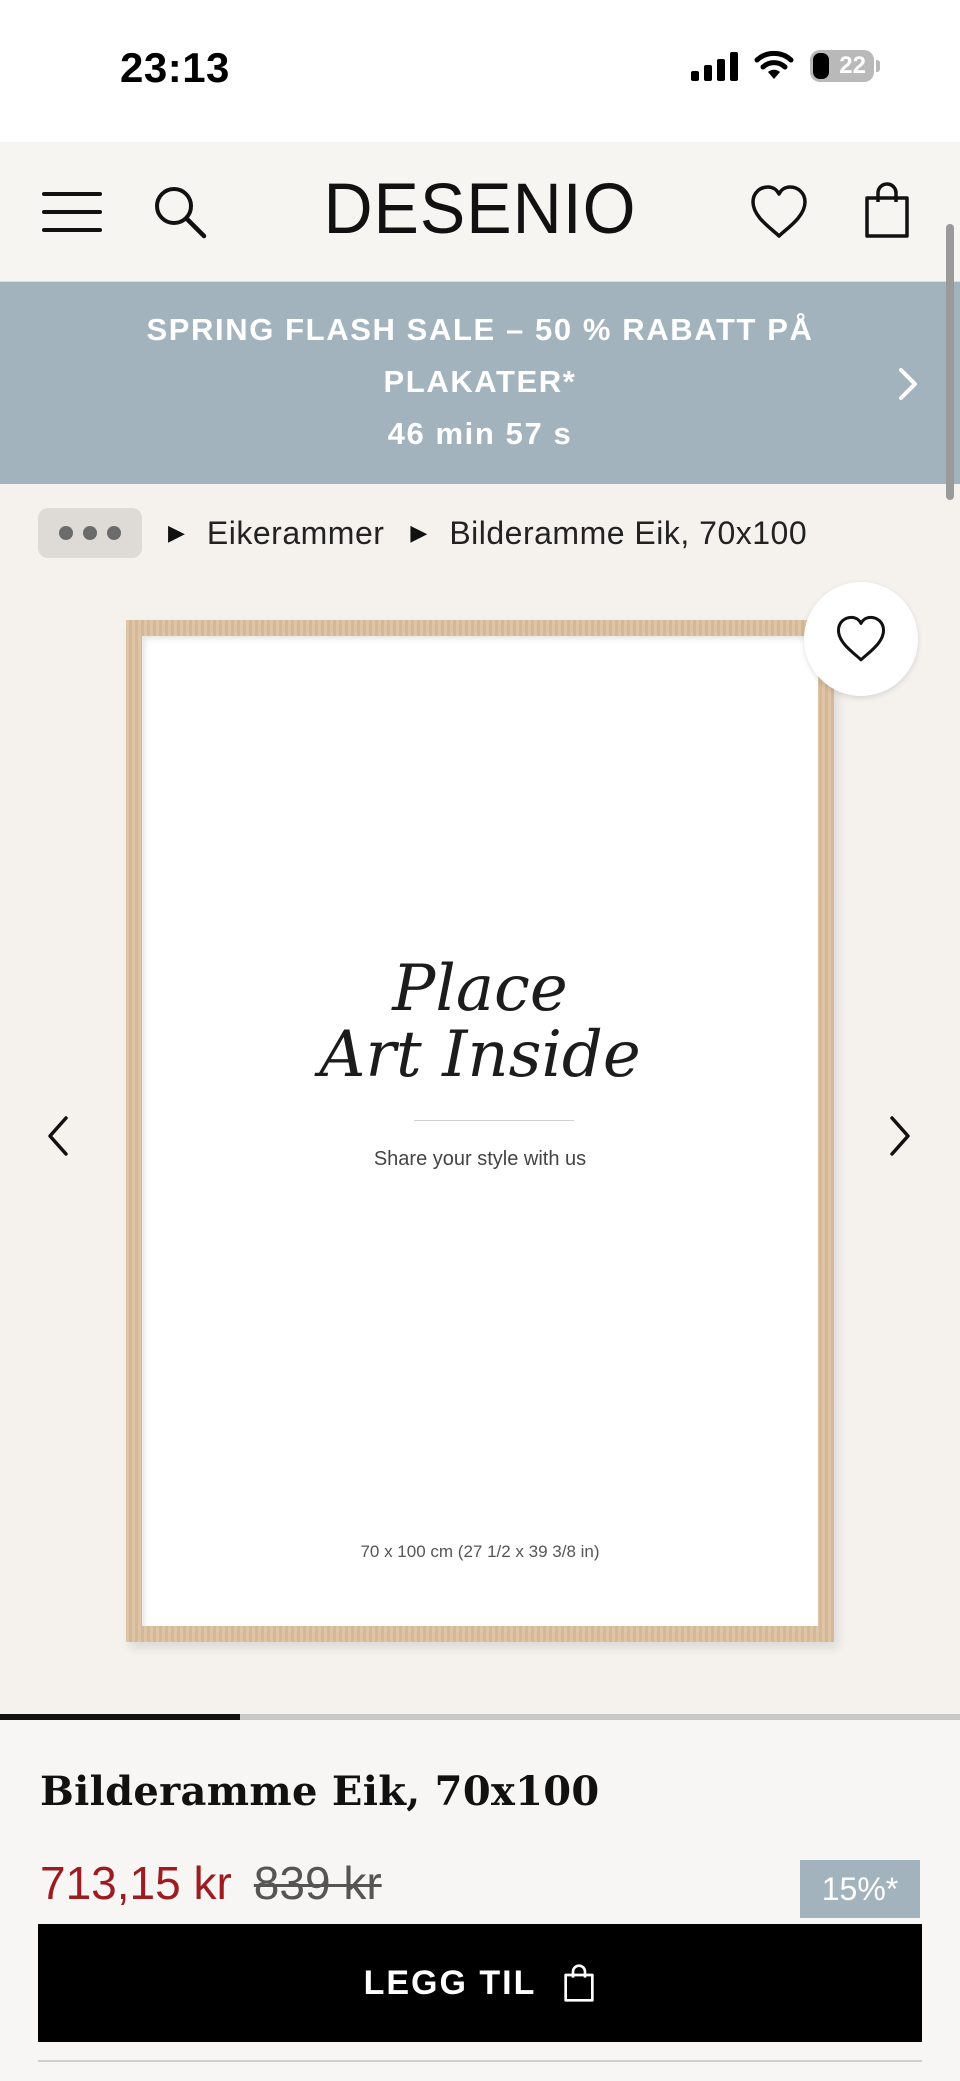  Describe the element at coordinates (480, 1159) in the screenshot. I see `poster-subtitle: Share your style with us` at that location.